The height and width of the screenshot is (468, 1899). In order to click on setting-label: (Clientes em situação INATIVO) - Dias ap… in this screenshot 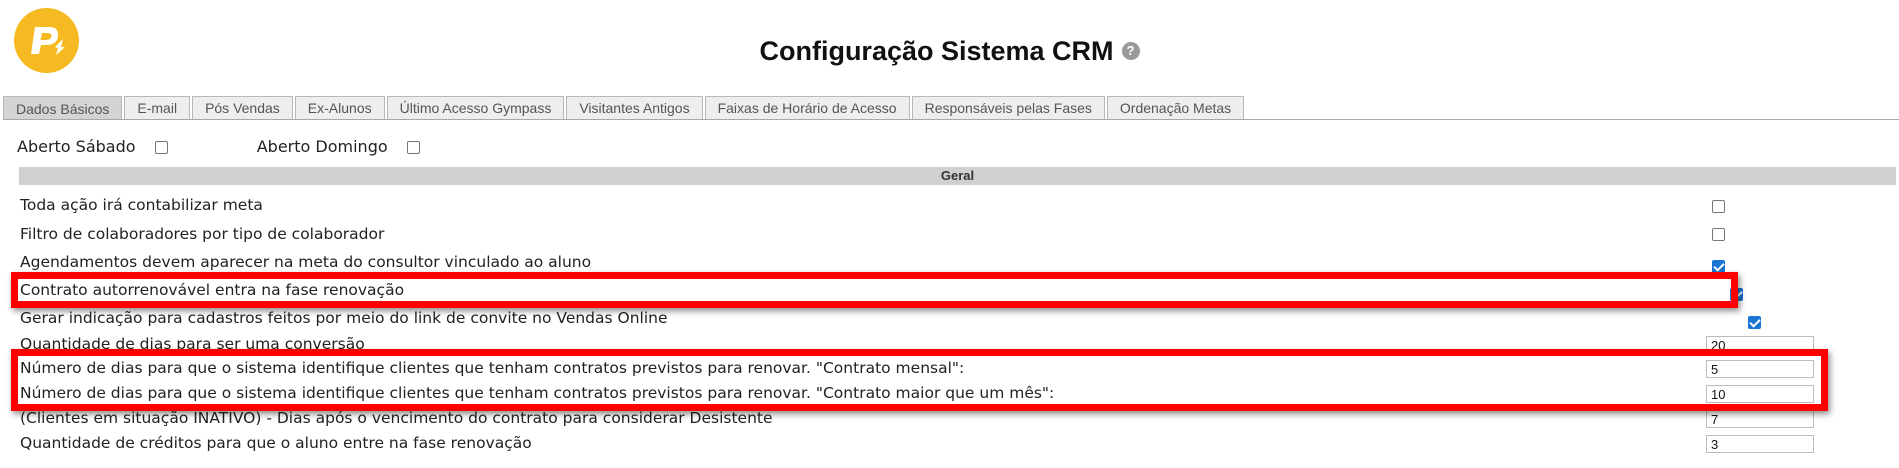, I will do `click(396, 418)`.